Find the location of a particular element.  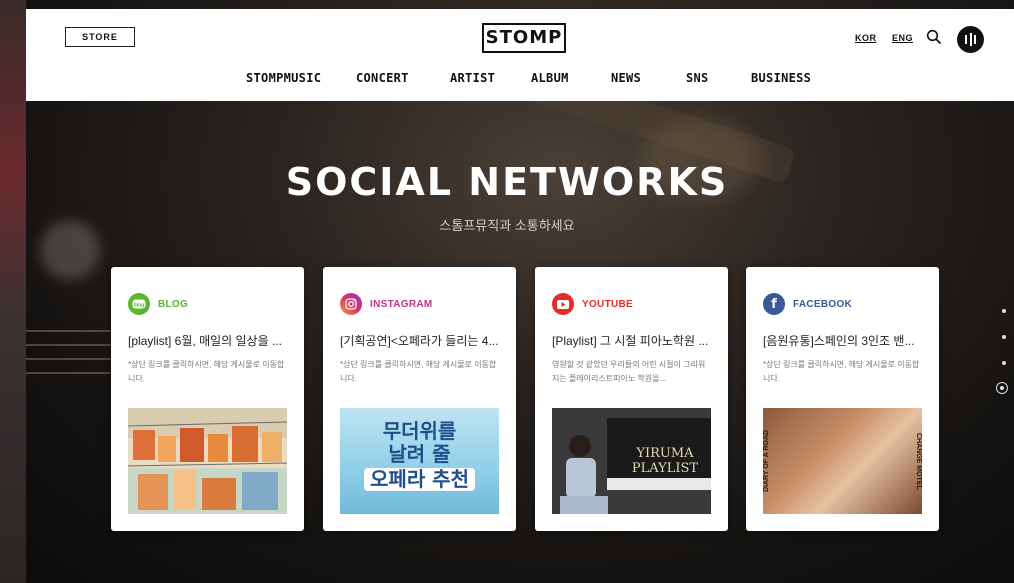

post-thumbnail: 무더위를 날려 줄 오페라 추천 is located at coordinates (419, 461).